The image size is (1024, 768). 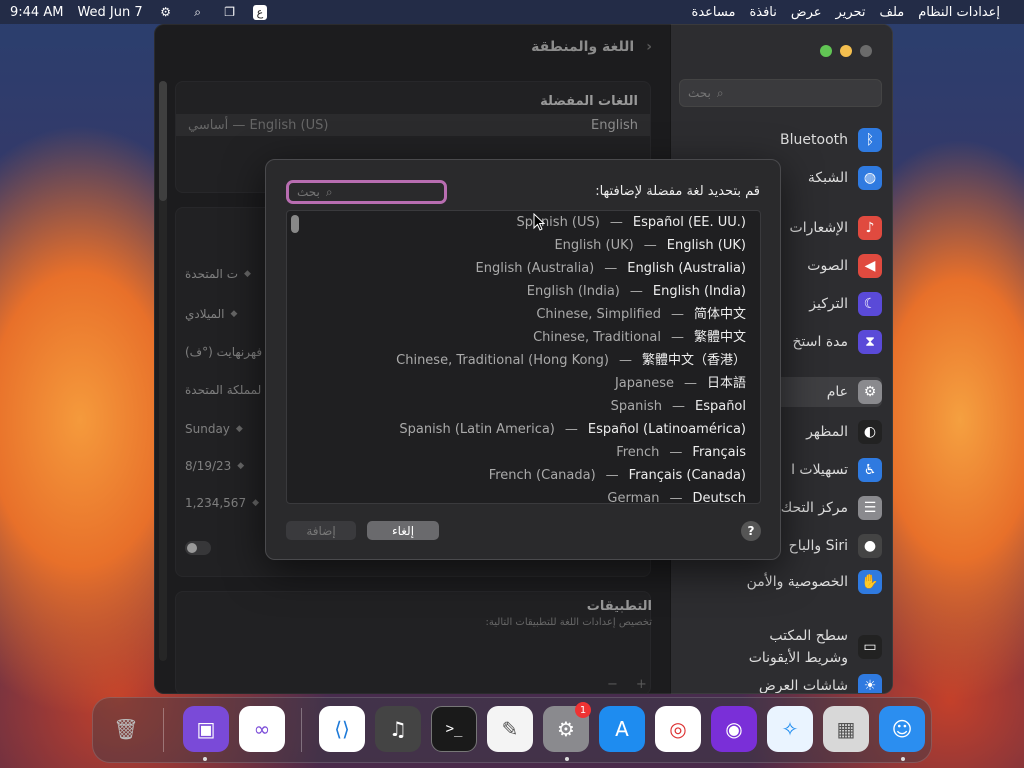 What do you see at coordinates (819, 470) in the screenshot?
I see `sidebar-item-label: تسهيلات ا` at bounding box center [819, 470].